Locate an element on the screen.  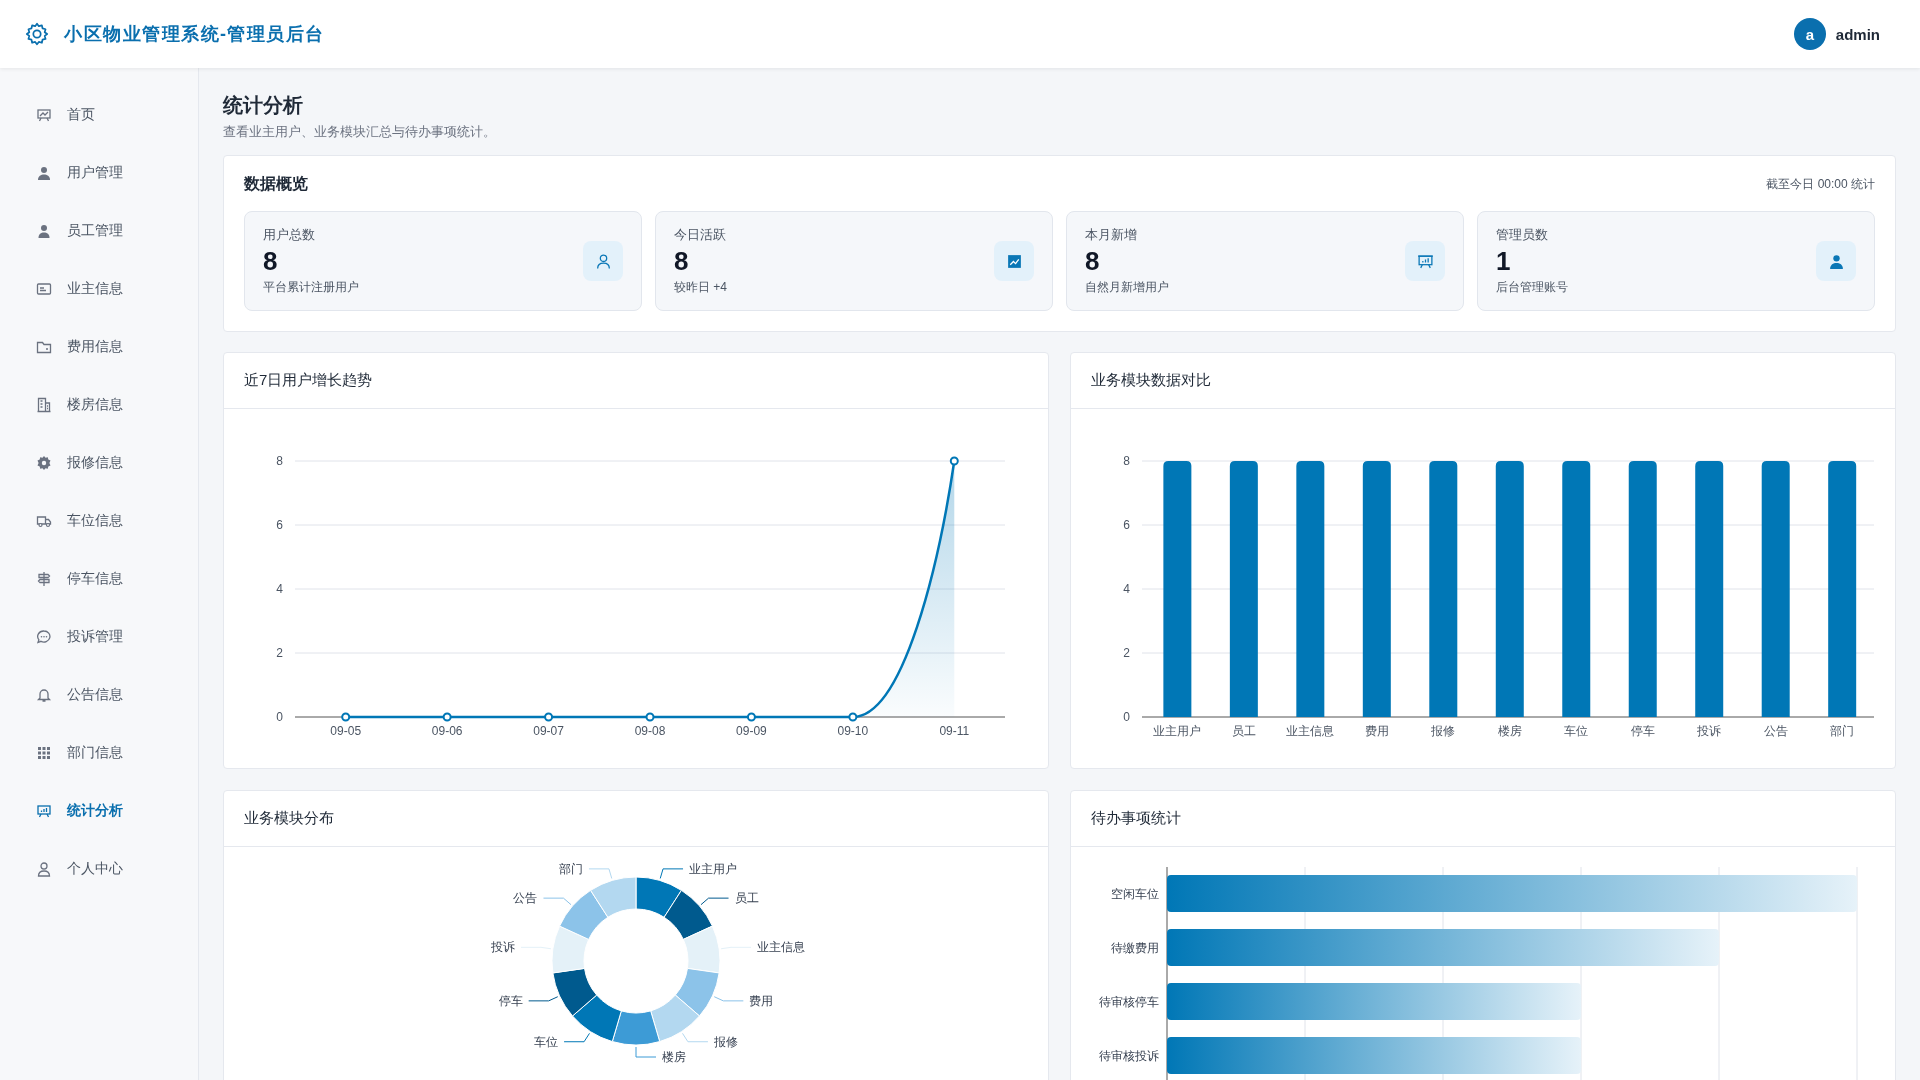
sidebar-item: 楼房信息 is located at coordinates (99, 405).